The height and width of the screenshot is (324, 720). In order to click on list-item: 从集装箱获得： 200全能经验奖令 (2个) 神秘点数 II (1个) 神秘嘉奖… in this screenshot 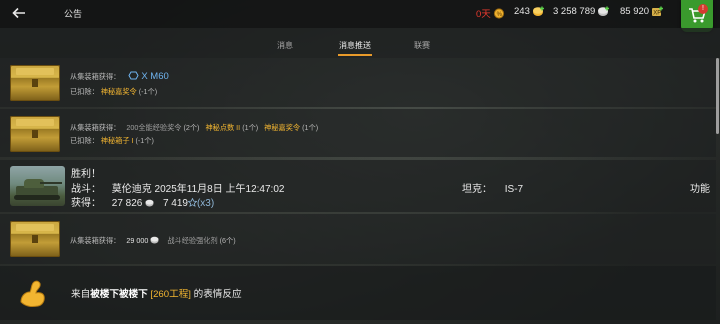, I will do `click(358, 133)`.